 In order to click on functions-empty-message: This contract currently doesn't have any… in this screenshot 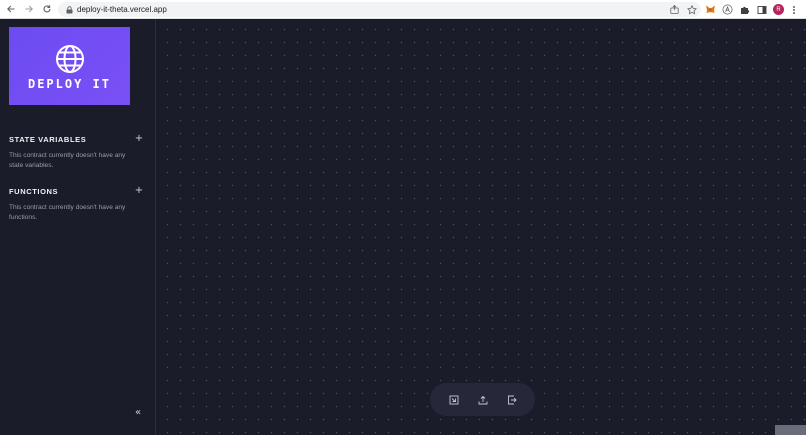, I will do `click(67, 212)`.